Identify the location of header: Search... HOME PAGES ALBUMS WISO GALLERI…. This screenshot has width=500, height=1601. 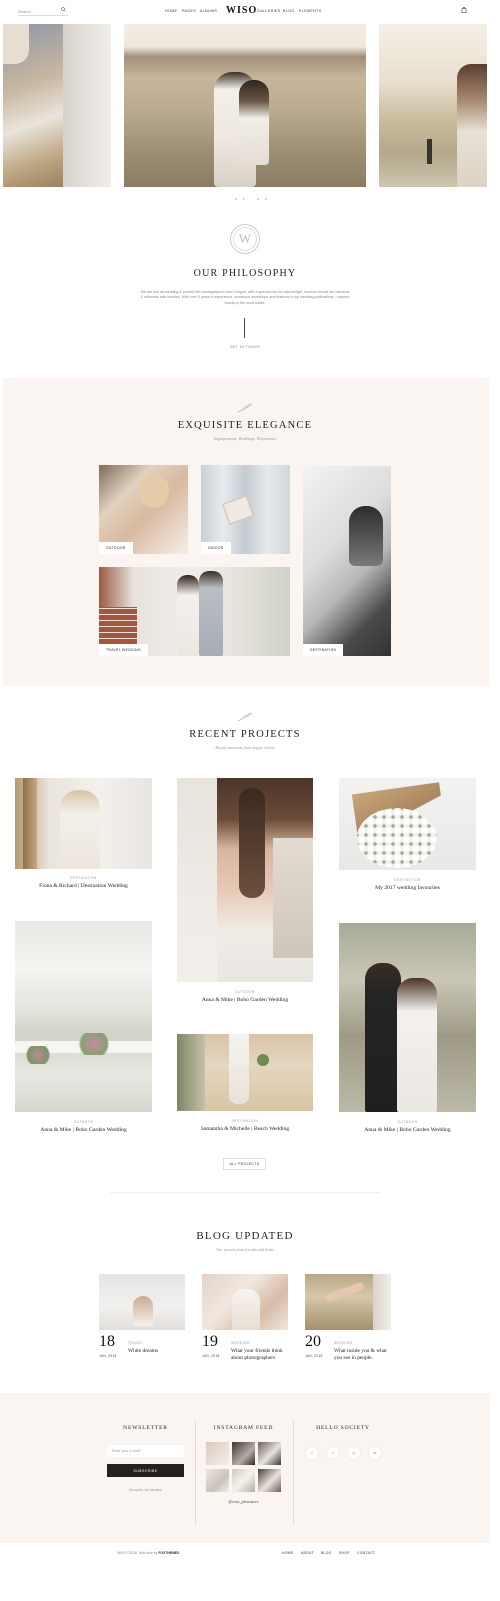
(250, 11).